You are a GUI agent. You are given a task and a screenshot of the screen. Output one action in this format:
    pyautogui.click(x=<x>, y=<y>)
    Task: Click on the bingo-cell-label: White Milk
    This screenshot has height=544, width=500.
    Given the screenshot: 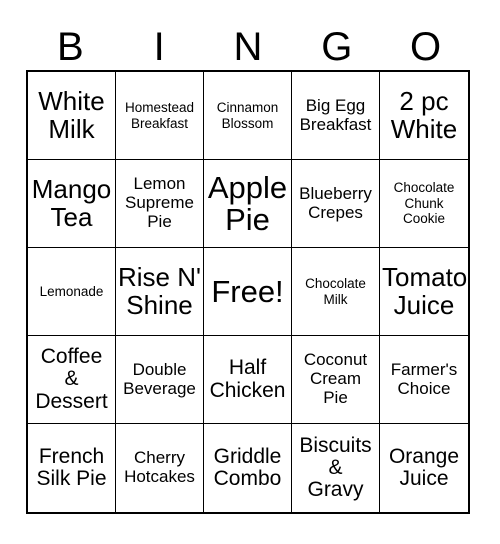 What is the action you would take?
    pyautogui.click(x=71, y=115)
    